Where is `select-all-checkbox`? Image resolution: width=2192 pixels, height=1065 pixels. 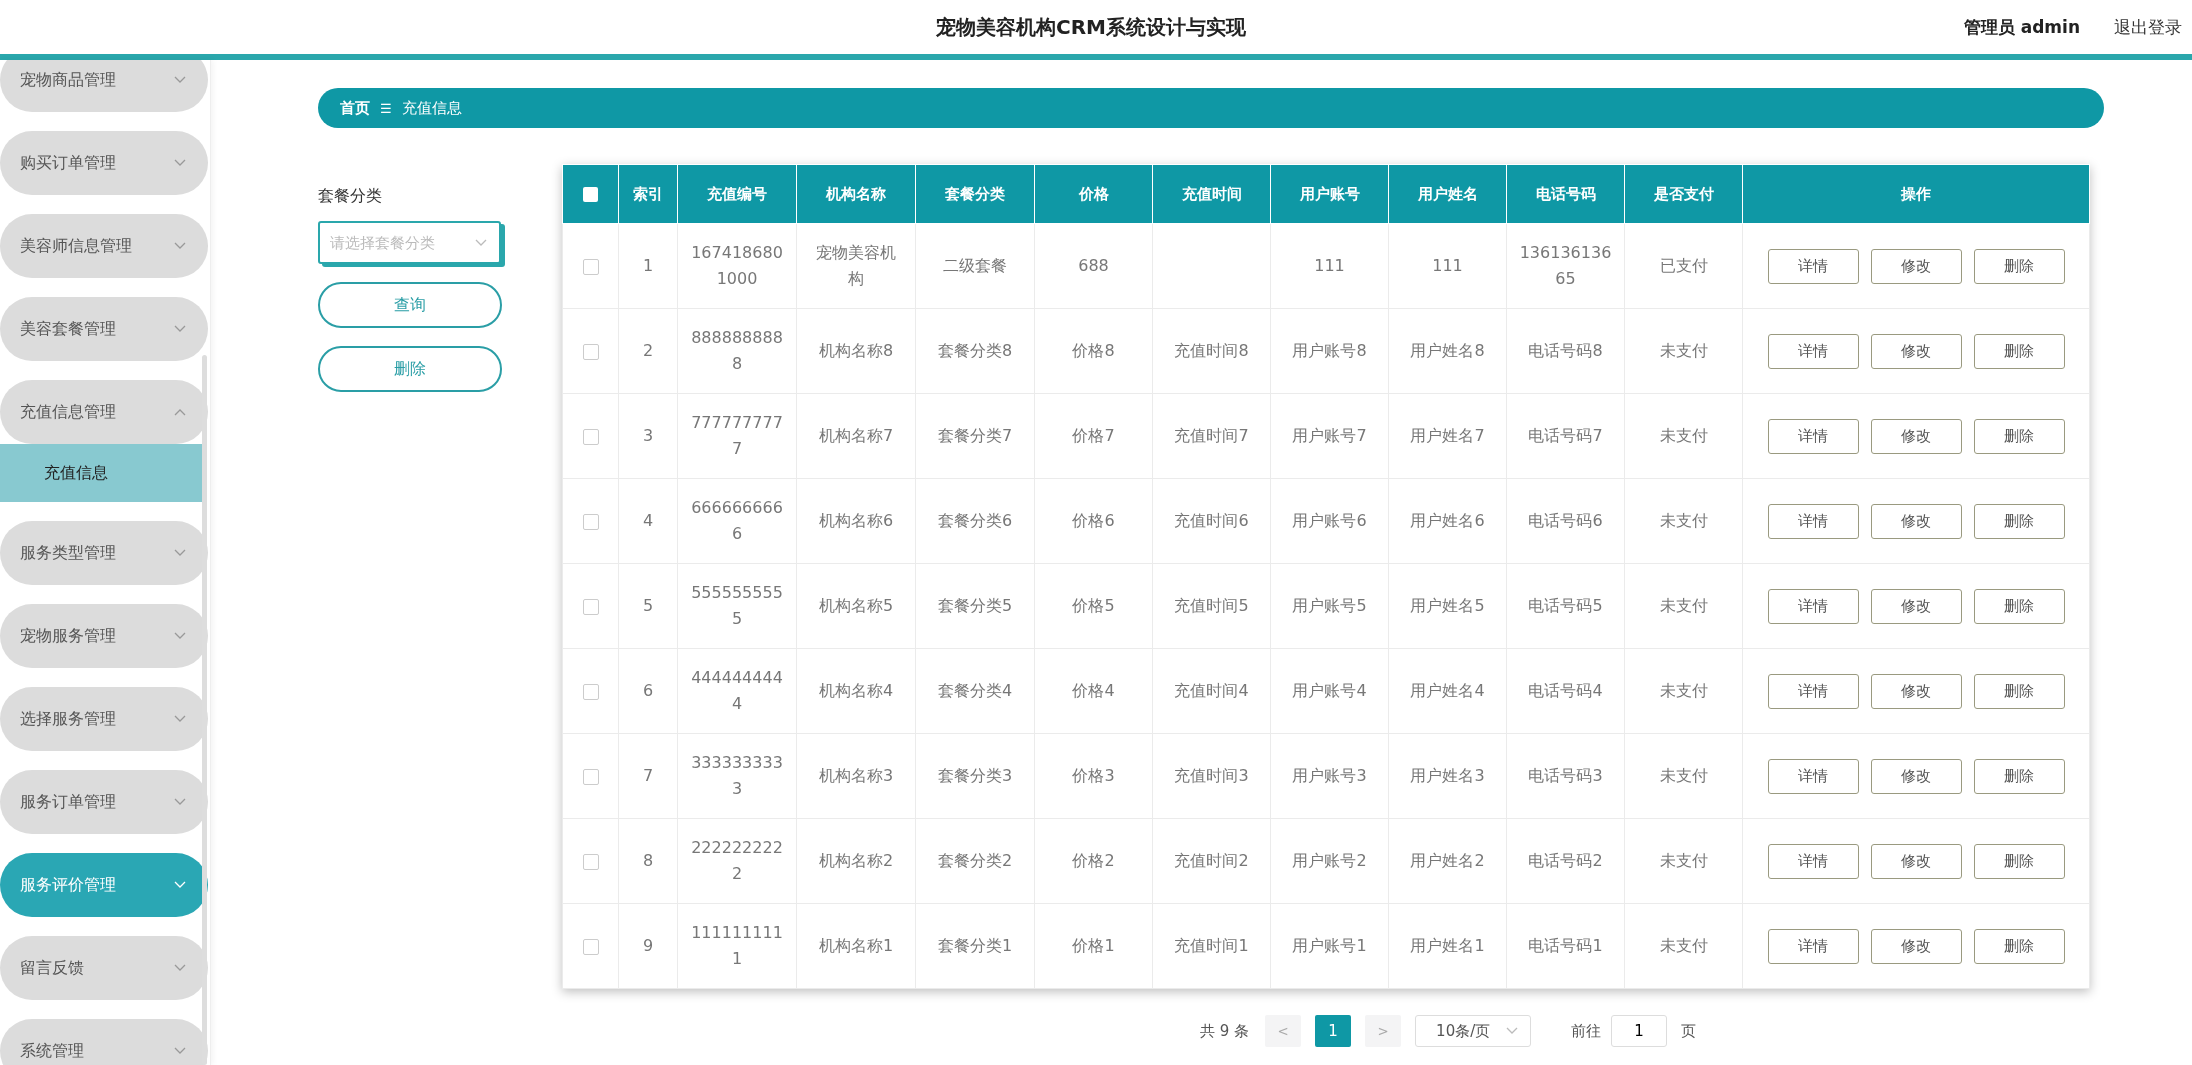
select-all-checkbox is located at coordinates (590, 194).